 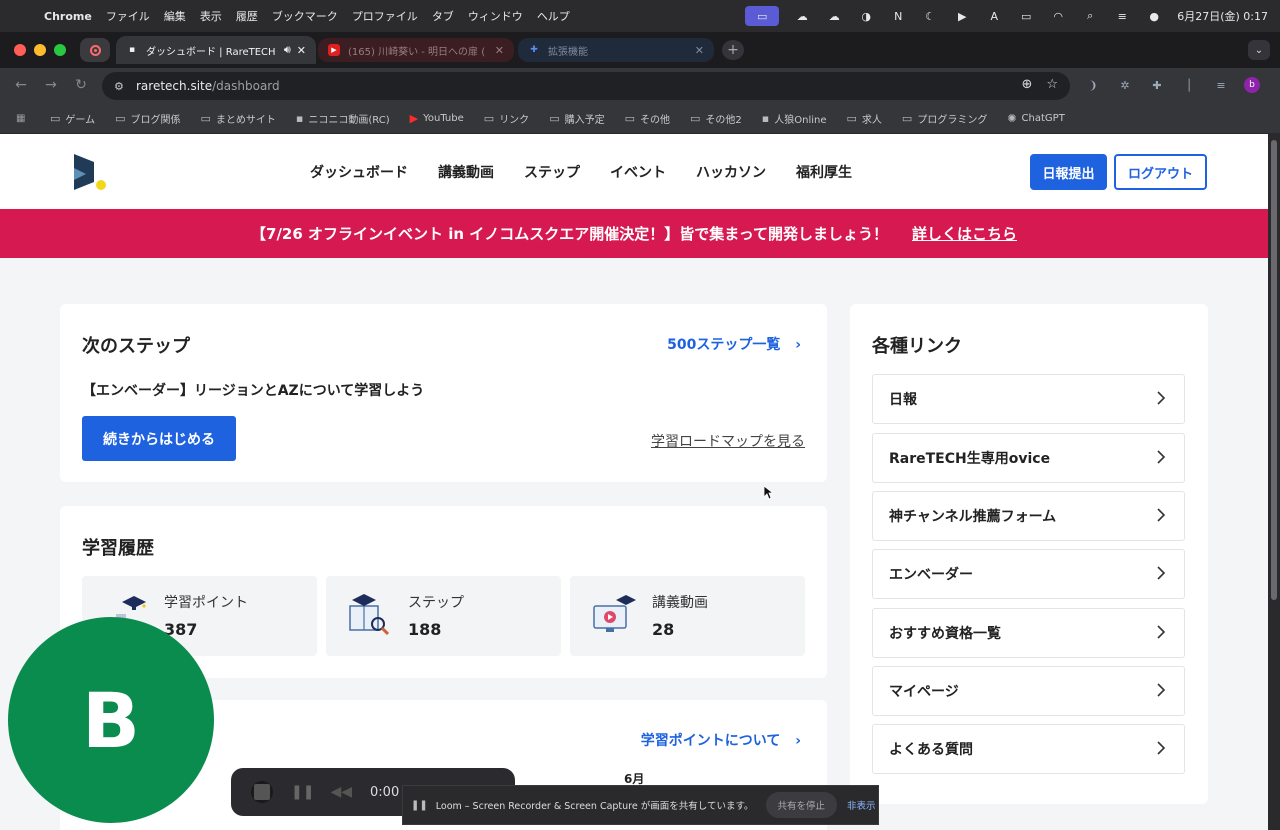 What do you see at coordinates (1028, 516) in the screenshot?
I see `link-channel-form: 神チャンネル推薦フォーム` at bounding box center [1028, 516].